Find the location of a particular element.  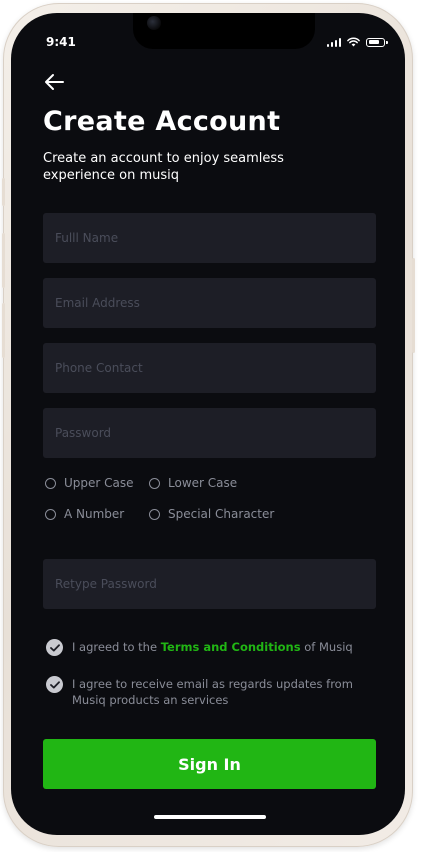

cellular-signal-icon is located at coordinates (333, 42).